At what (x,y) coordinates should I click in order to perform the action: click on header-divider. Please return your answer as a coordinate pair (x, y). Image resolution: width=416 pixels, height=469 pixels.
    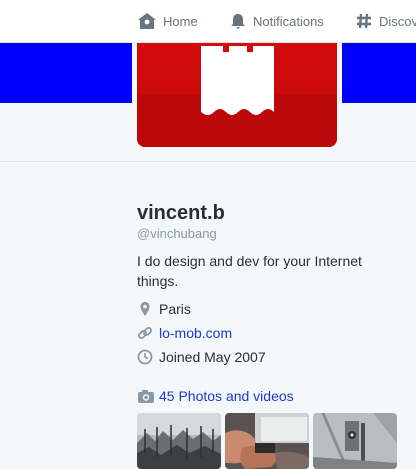
    Looking at the image, I should click on (208, 161).